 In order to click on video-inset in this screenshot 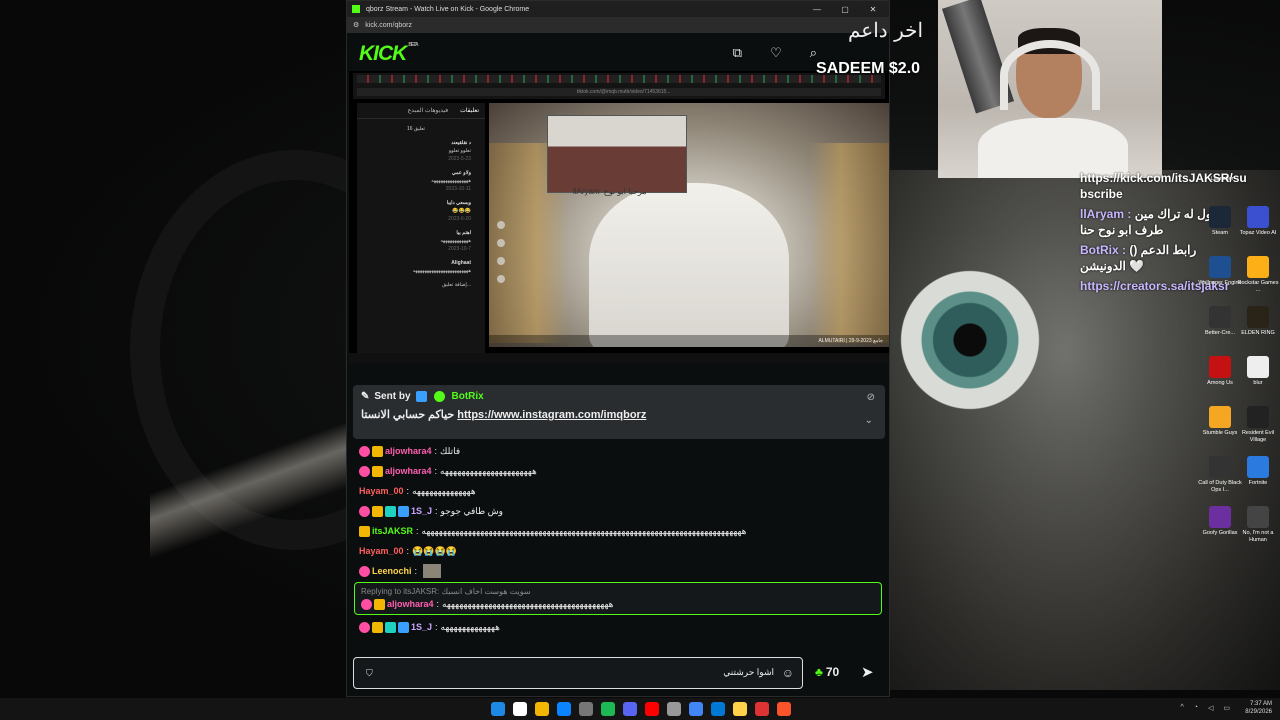, I will do `click(617, 154)`.